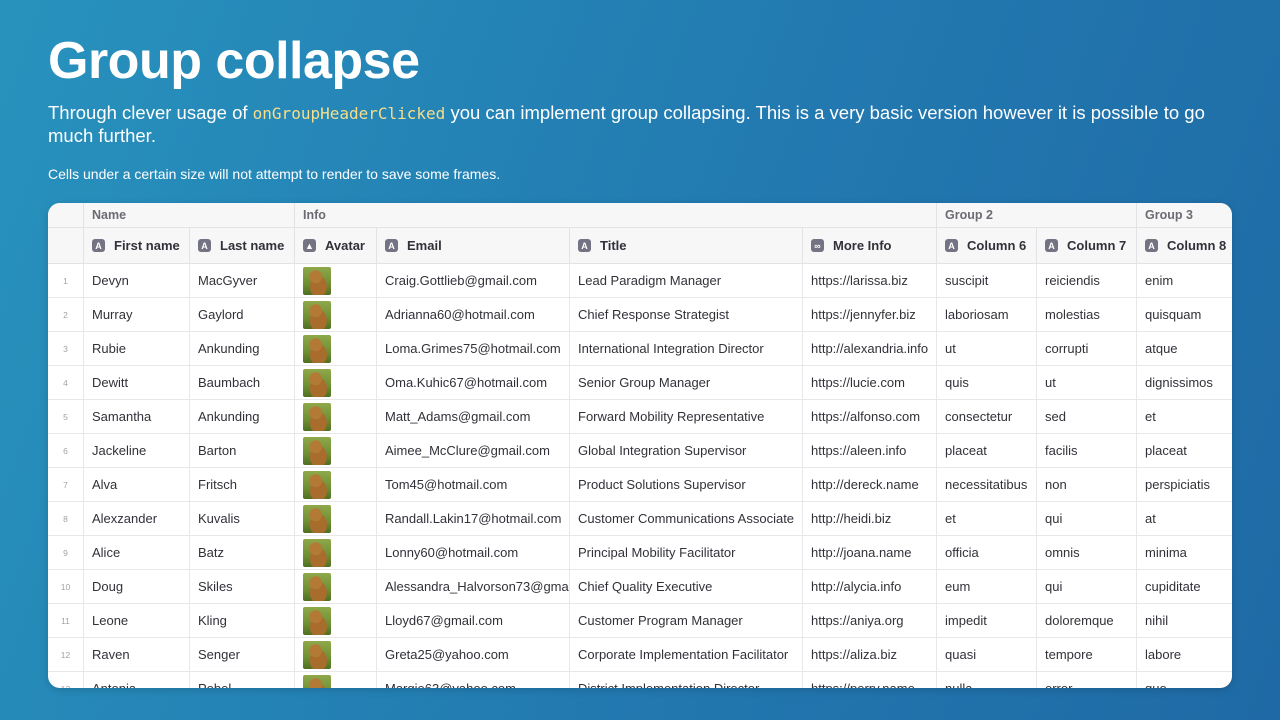 The width and height of the screenshot is (1280, 720). Describe the element at coordinates (987, 587) in the screenshot. I see `cell-column-6: eum` at that location.